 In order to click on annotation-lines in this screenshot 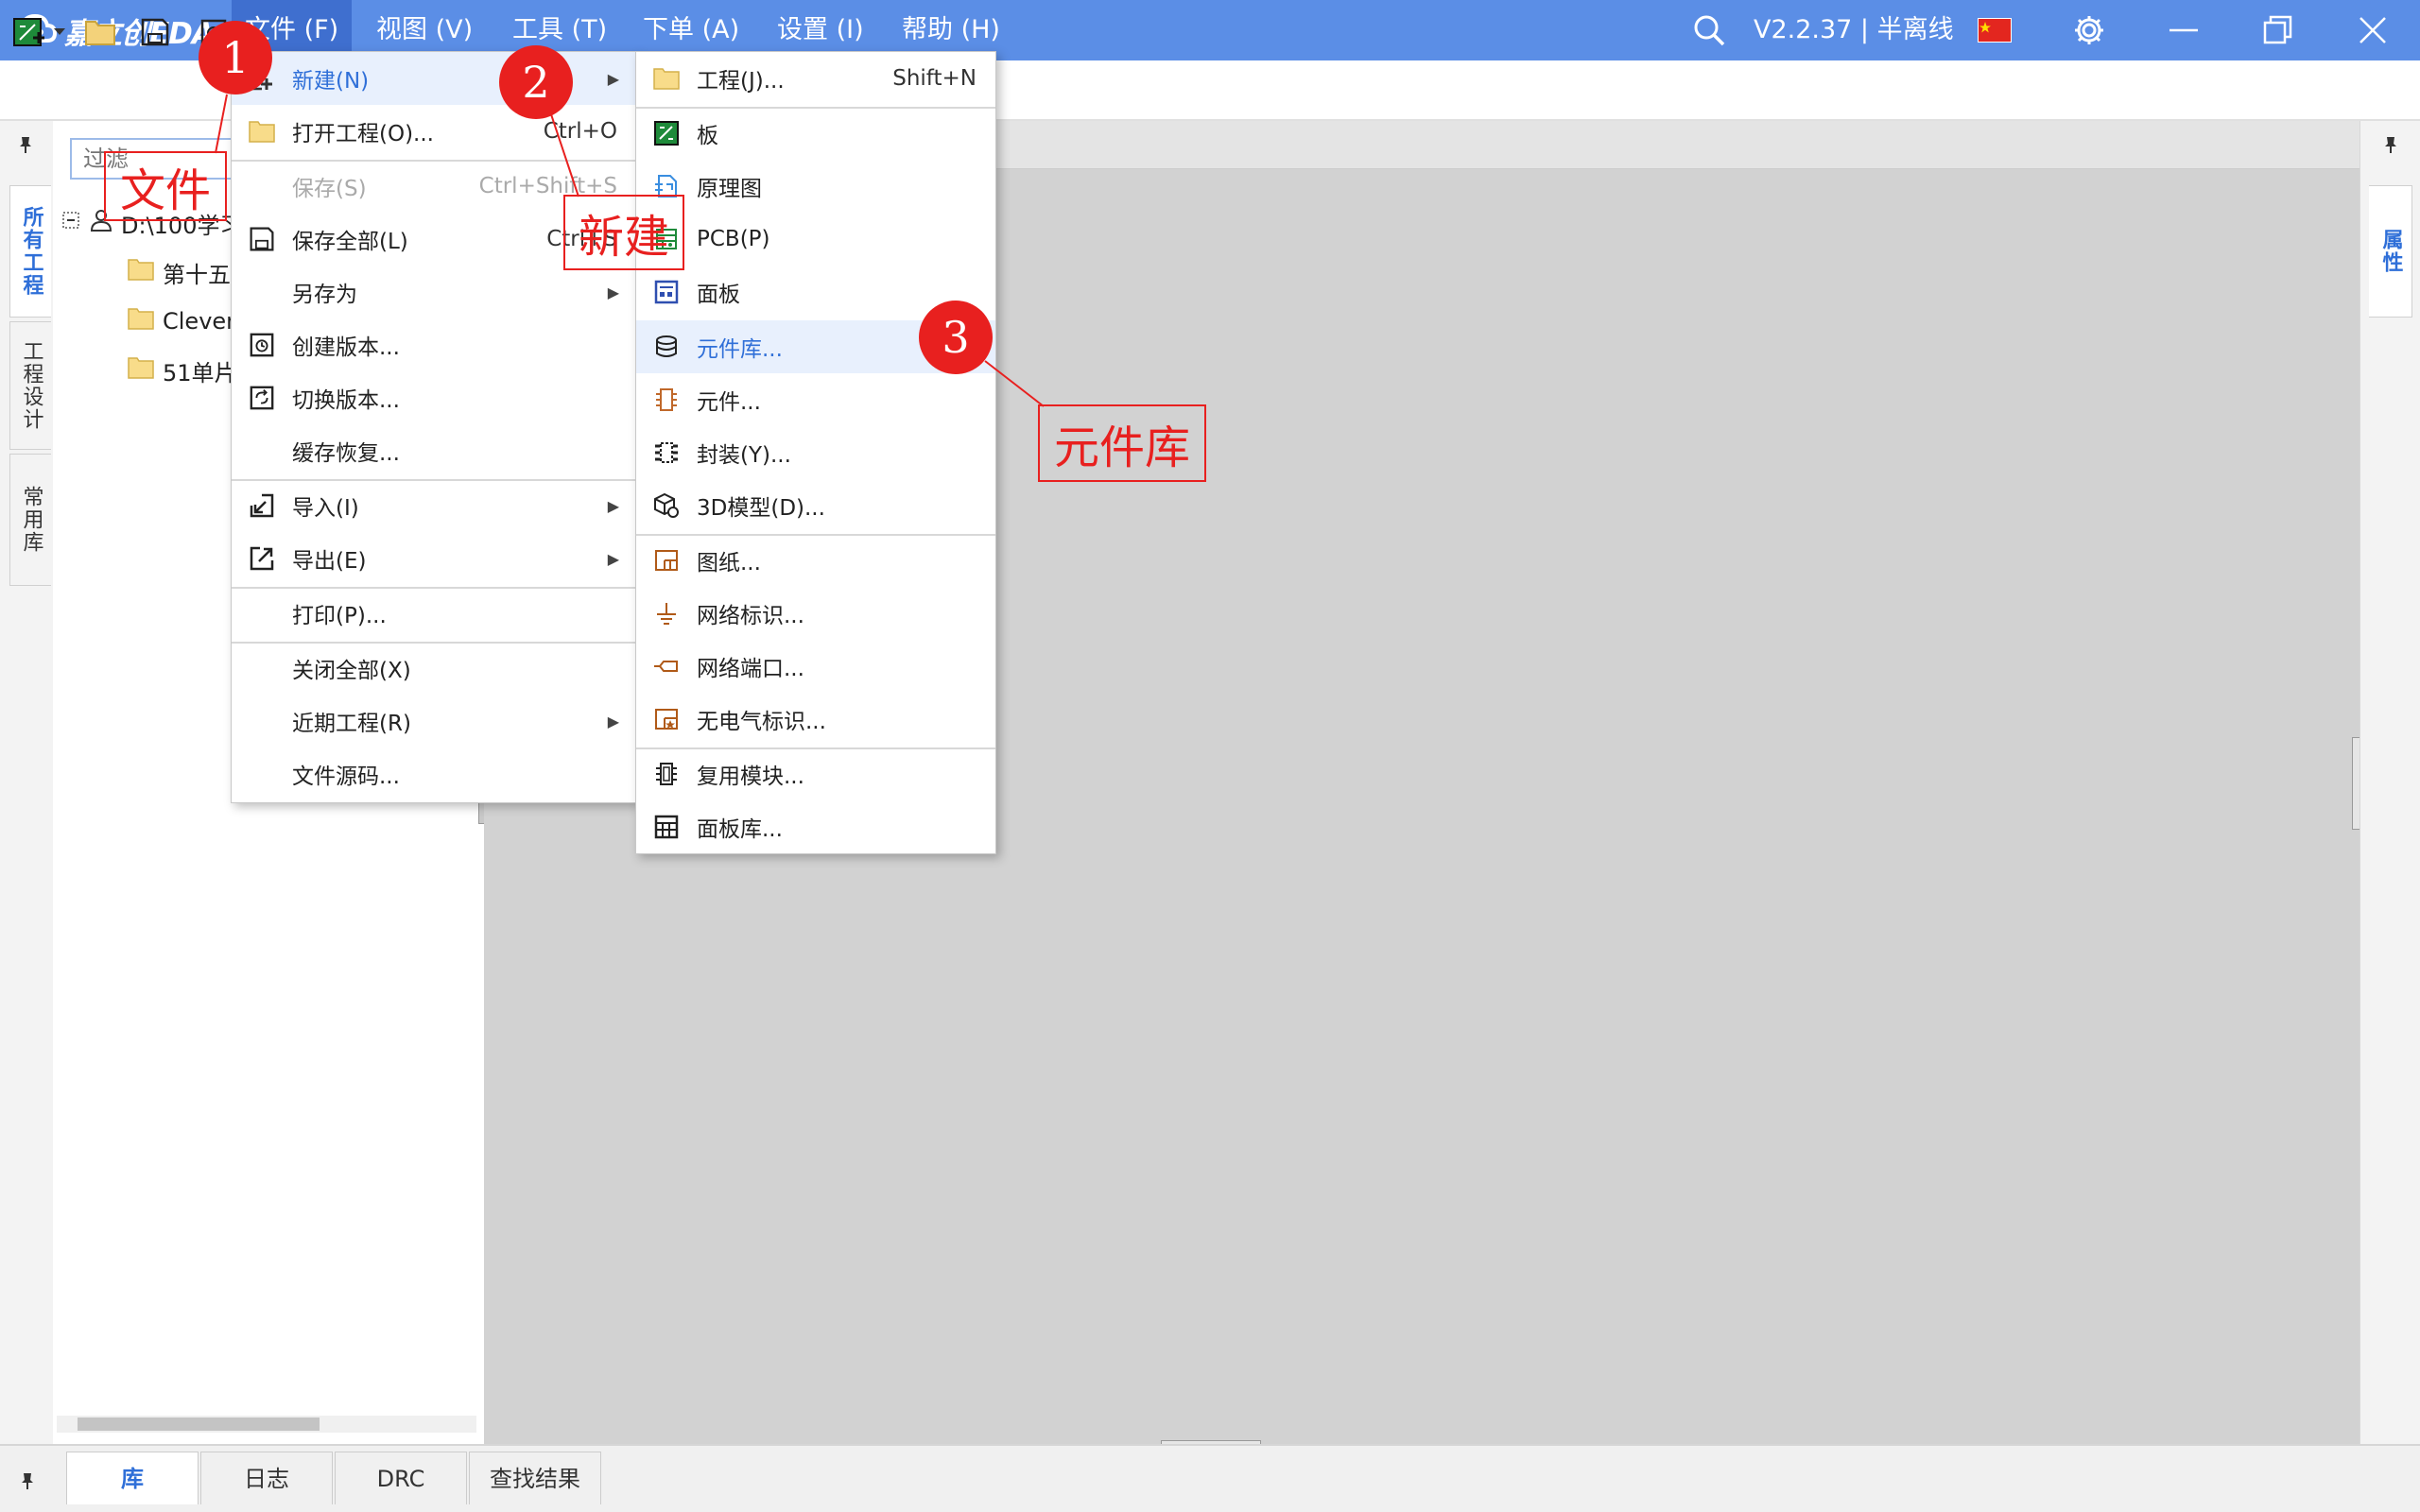, I will do `click(630, 250)`.